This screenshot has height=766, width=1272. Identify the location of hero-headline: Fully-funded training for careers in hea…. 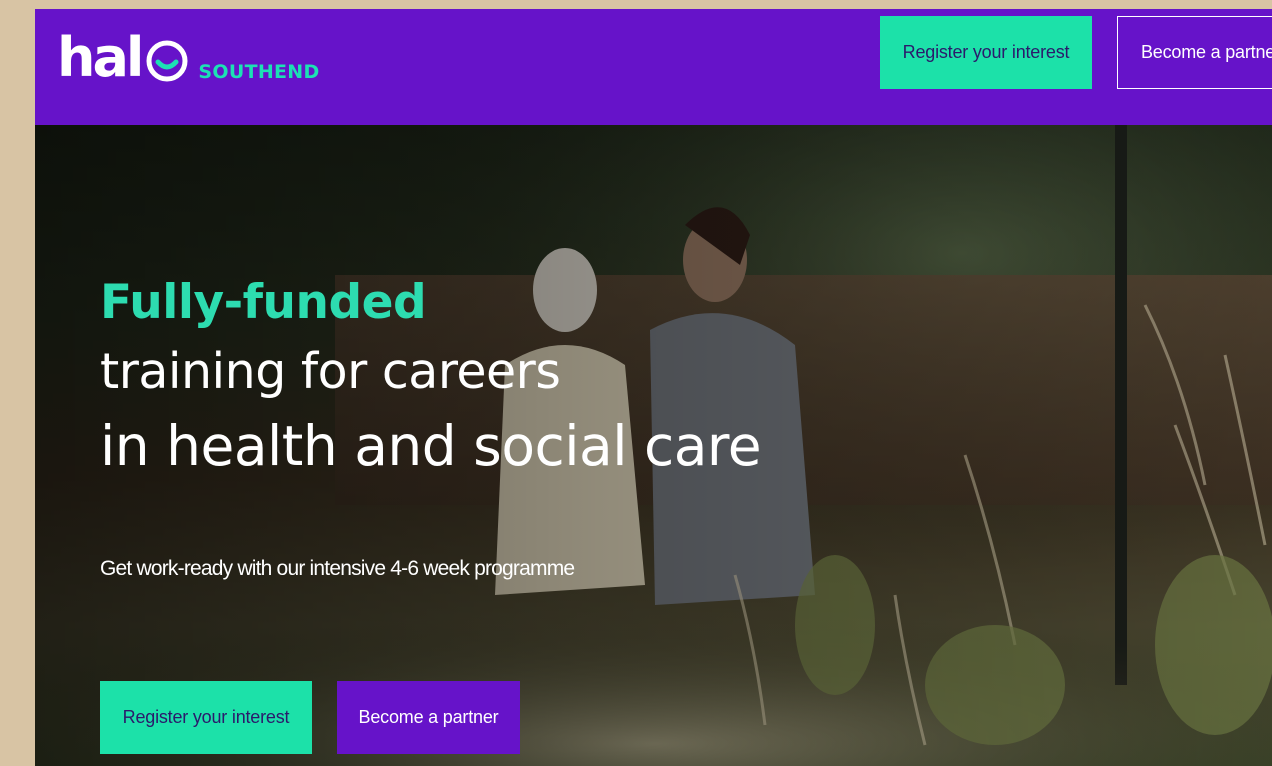
(431, 377).